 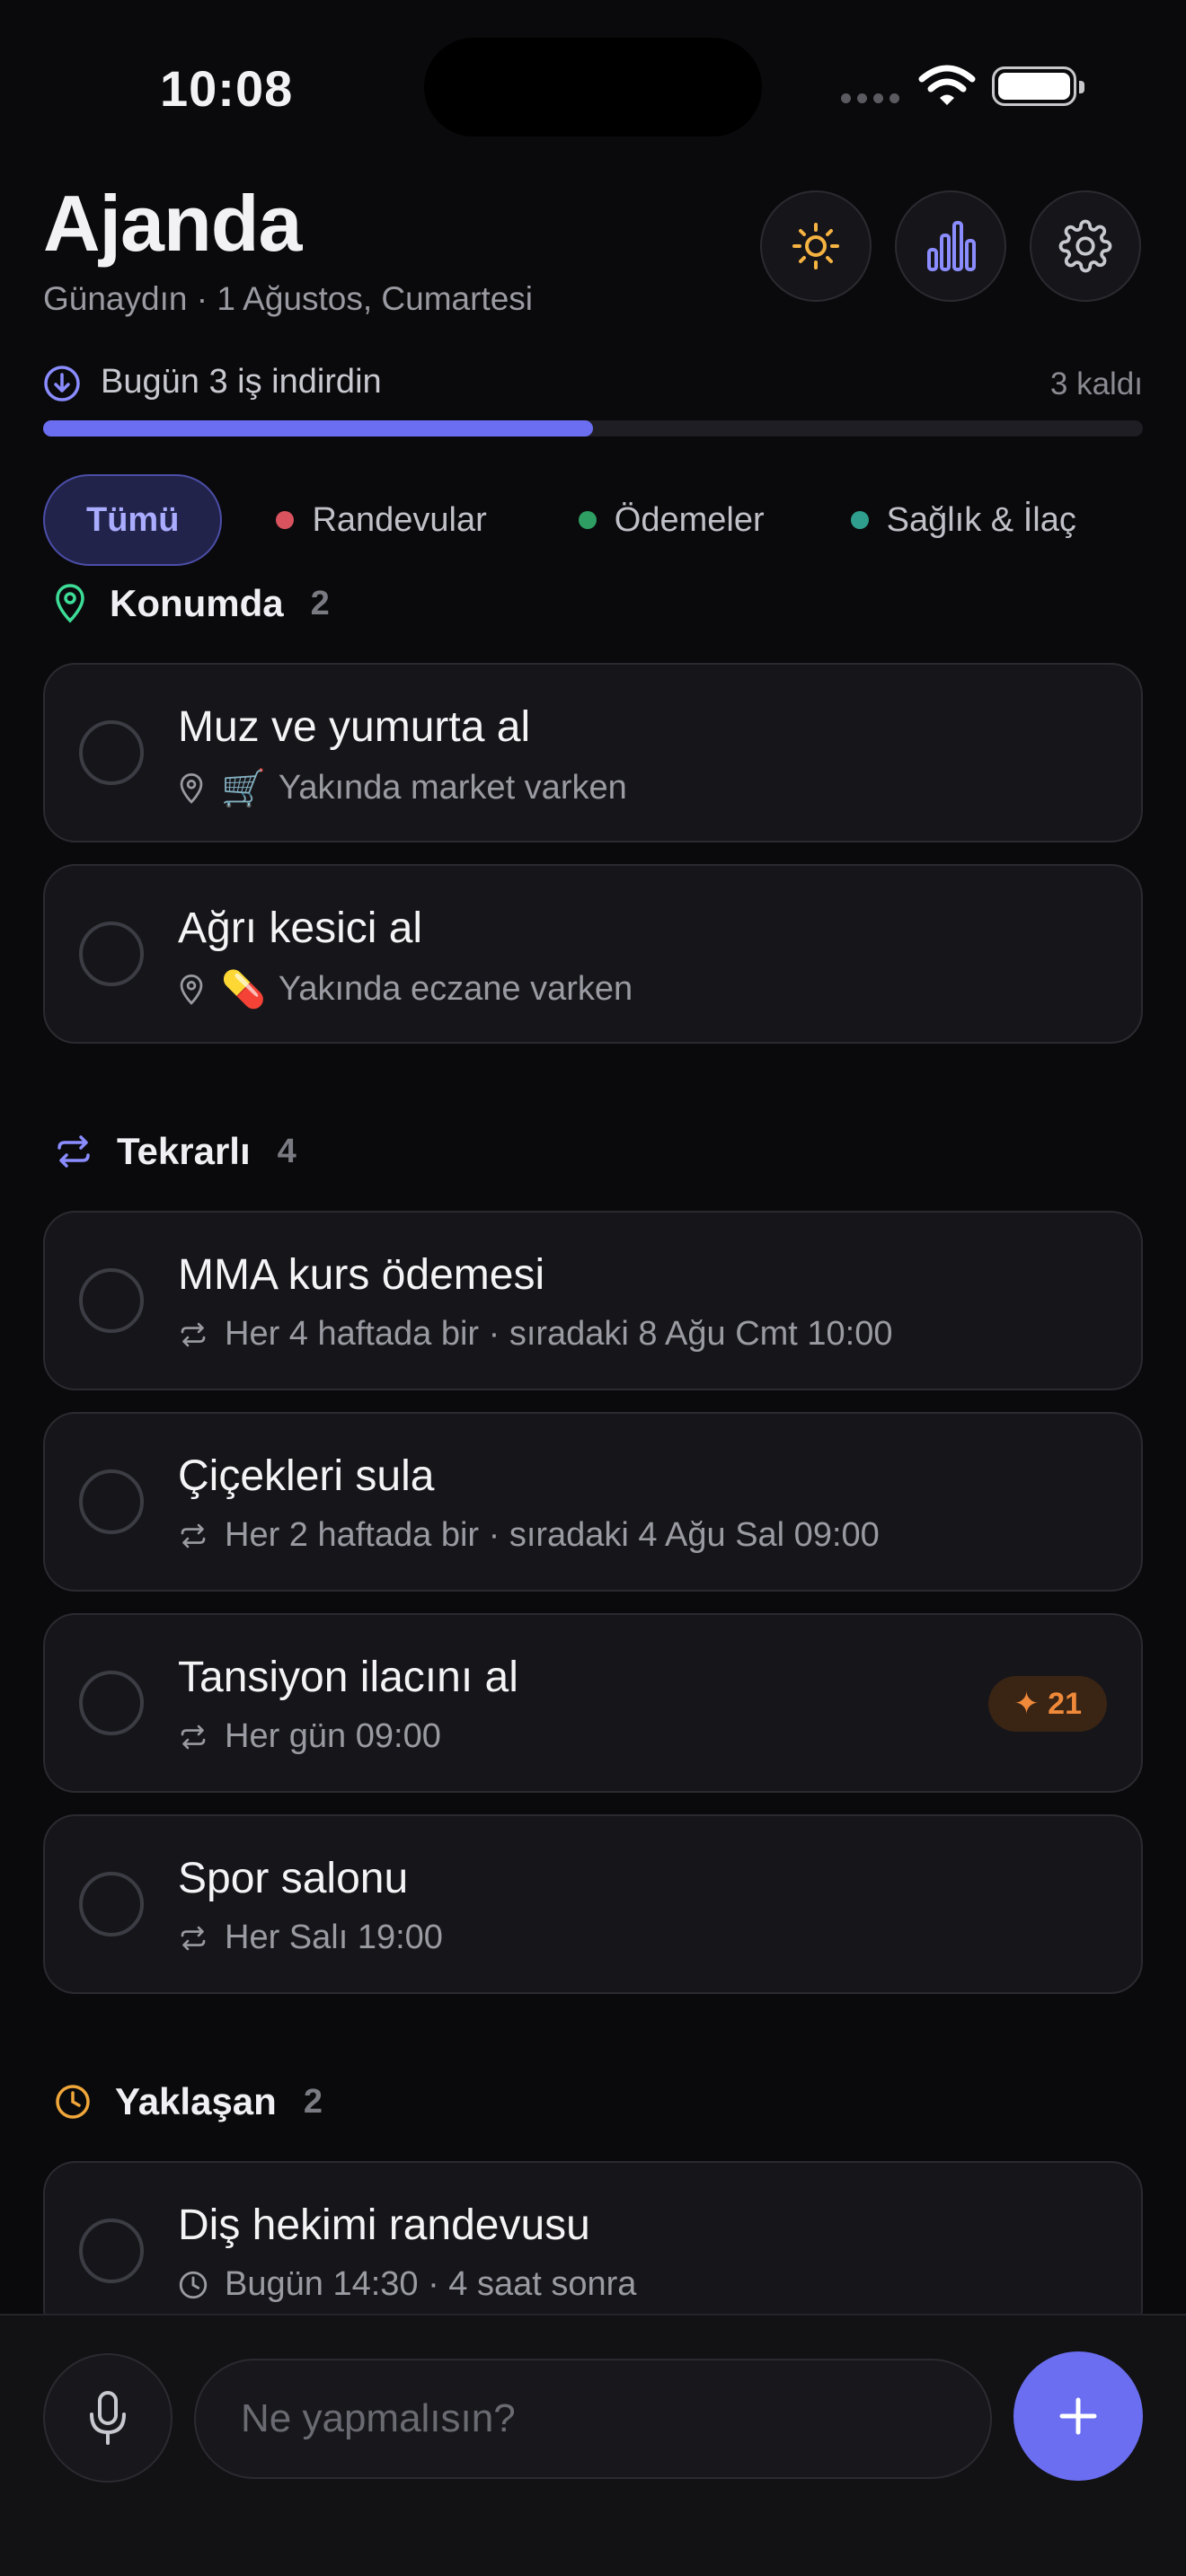 I want to click on section-header-upcoming: Yaklaşan 2, so click(x=188, y=2101).